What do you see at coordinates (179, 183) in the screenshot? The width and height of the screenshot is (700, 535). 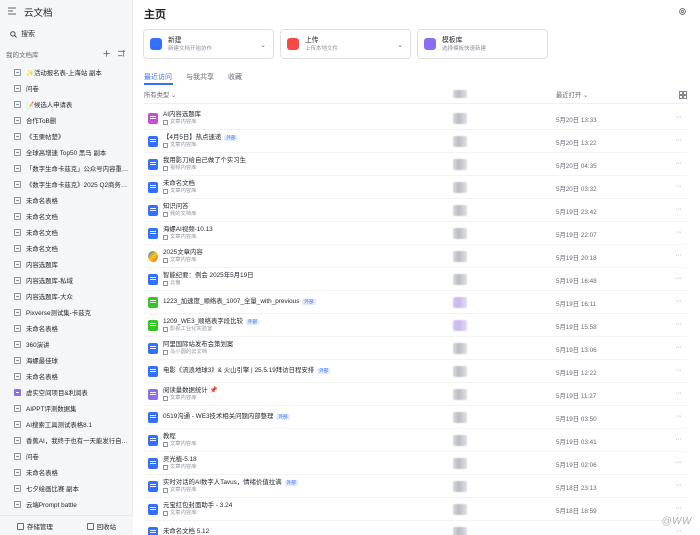 I see `file-name-text: 未命名文档` at bounding box center [179, 183].